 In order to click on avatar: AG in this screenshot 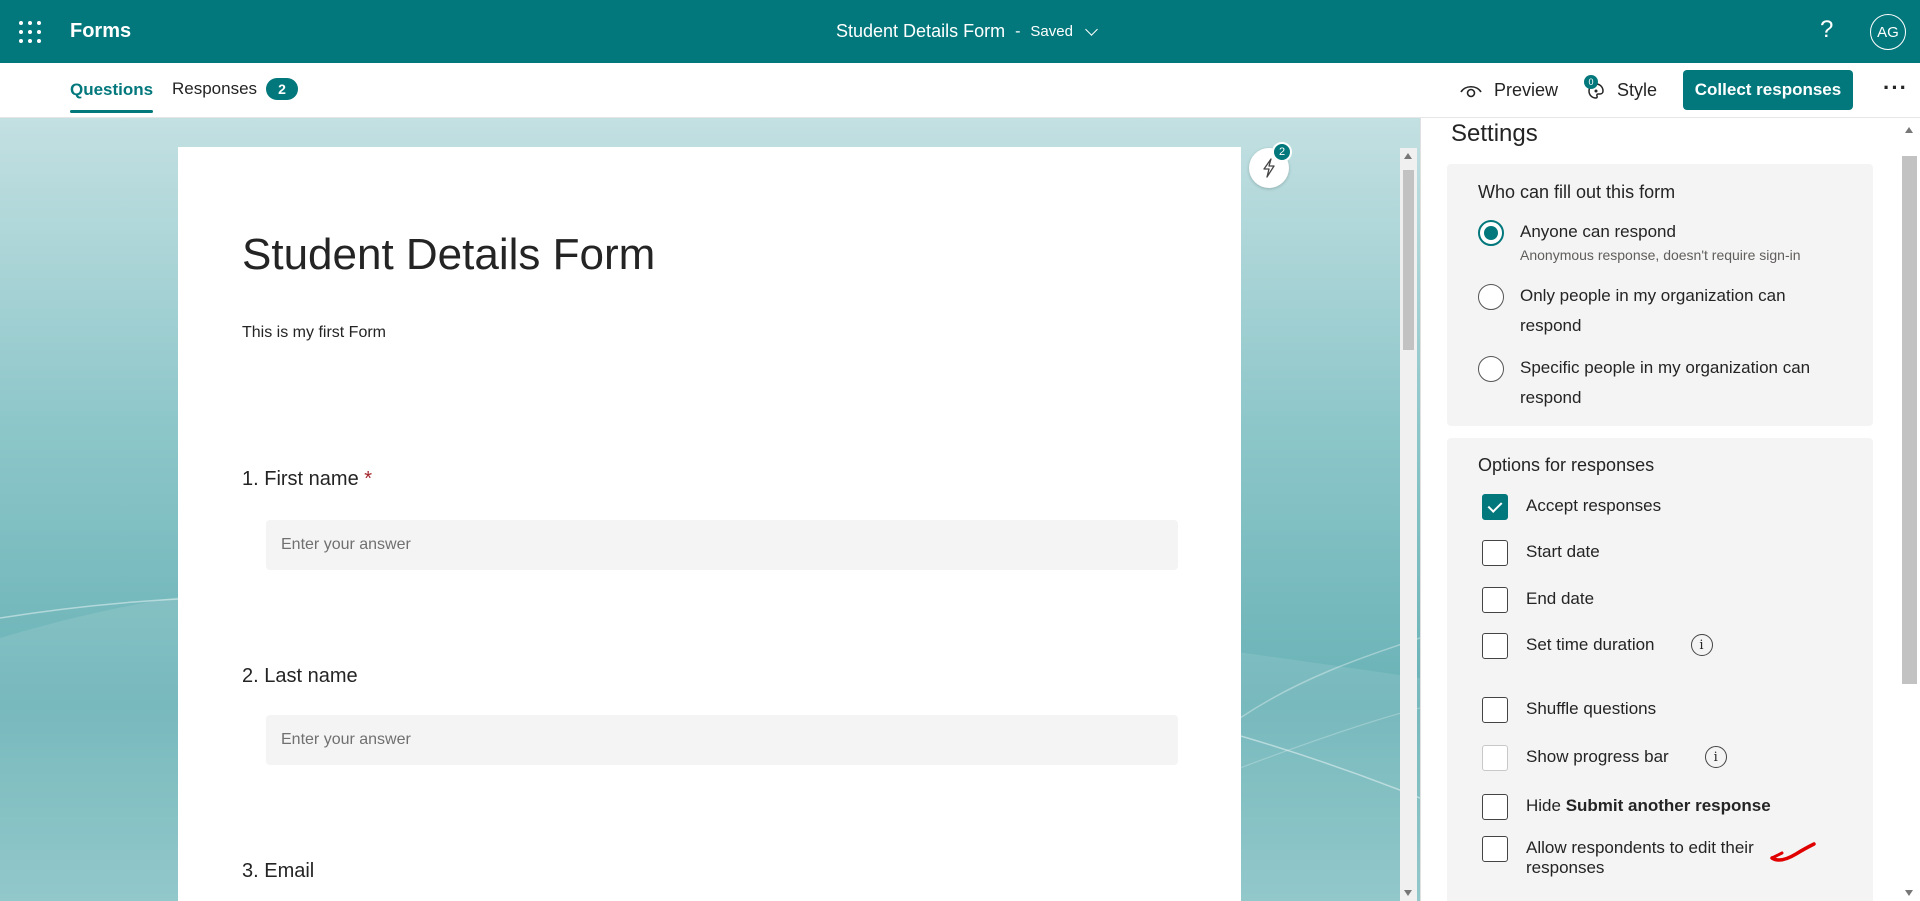, I will do `click(1888, 32)`.